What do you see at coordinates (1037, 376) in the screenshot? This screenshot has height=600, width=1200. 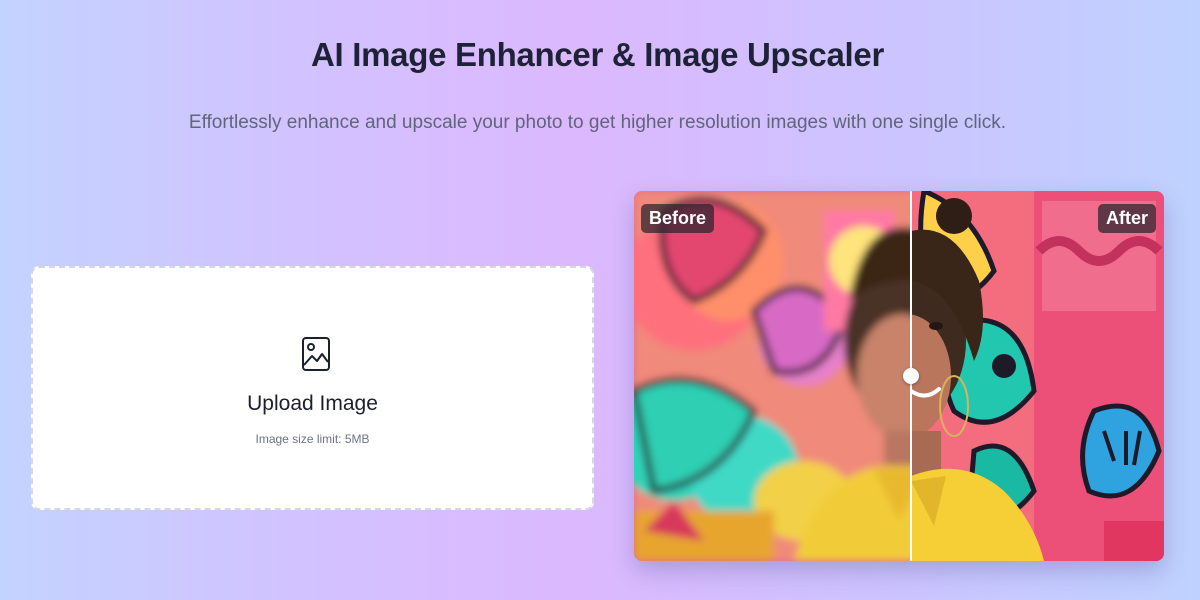 I see `after-image` at bounding box center [1037, 376].